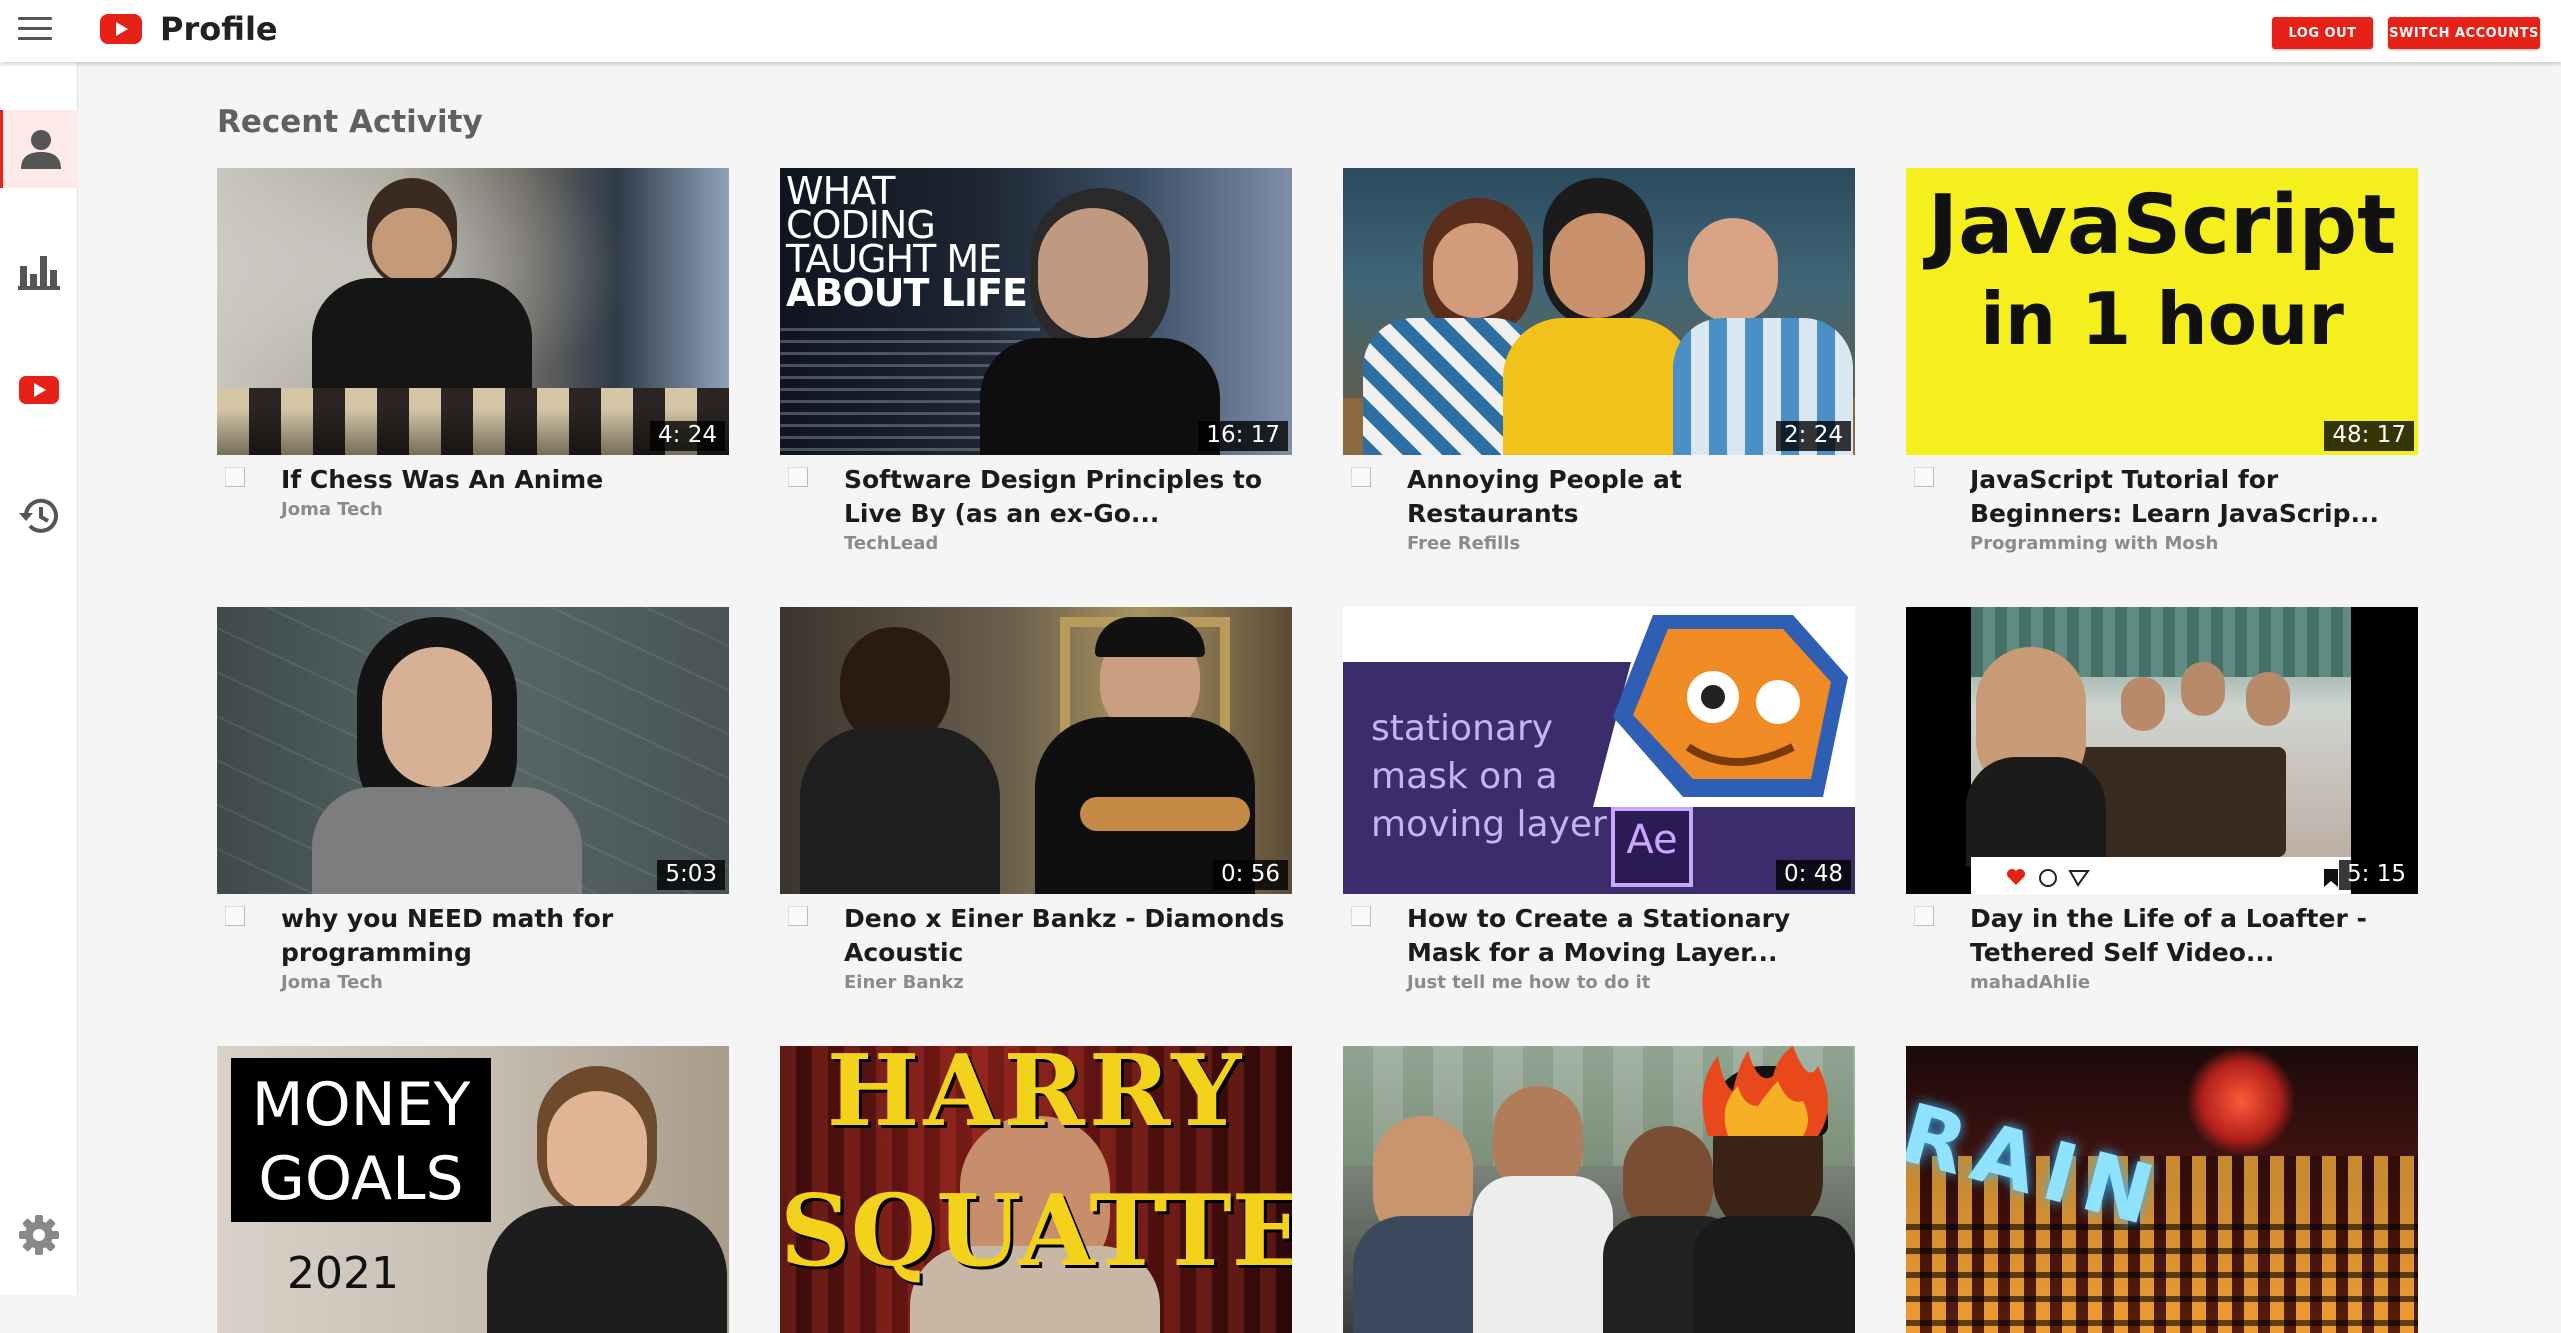 This screenshot has height=1333, width=2561. I want to click on youtube-logo-icon, so click(121, 29).